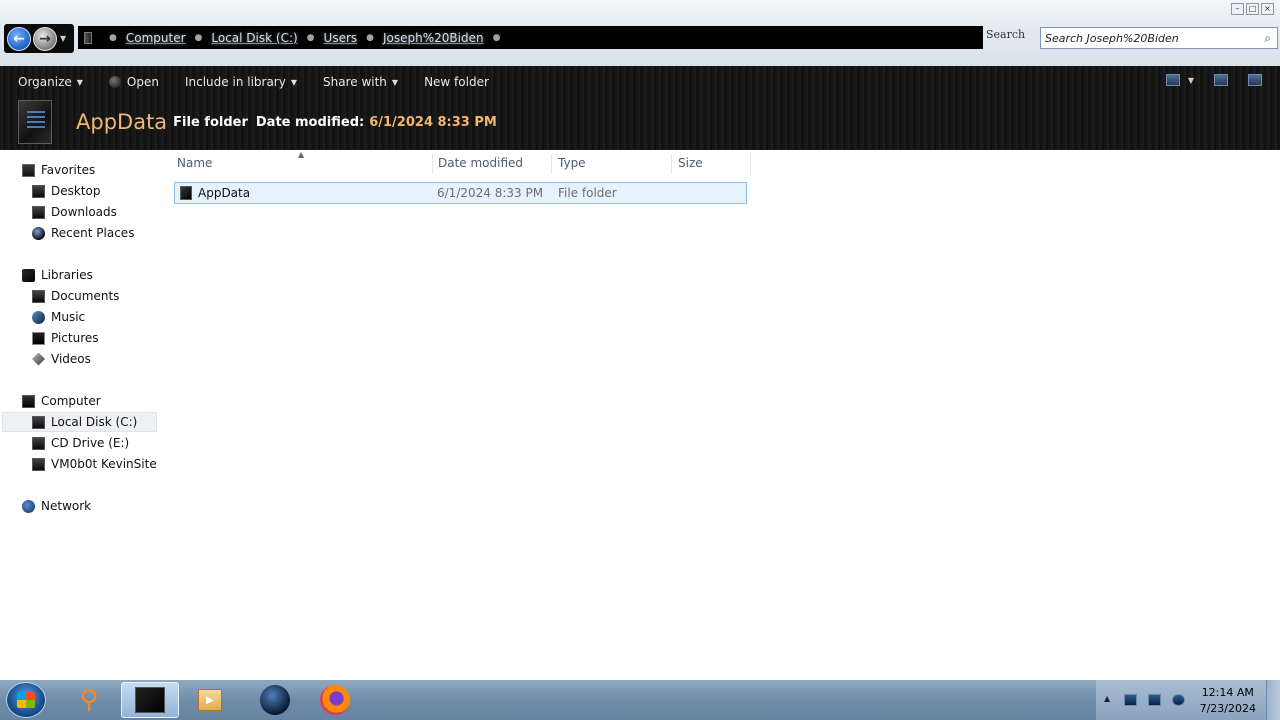 This screenshot has width=1280, height=720. I want to click on recent-pages-dropdown: ▼, so click(63, 38).